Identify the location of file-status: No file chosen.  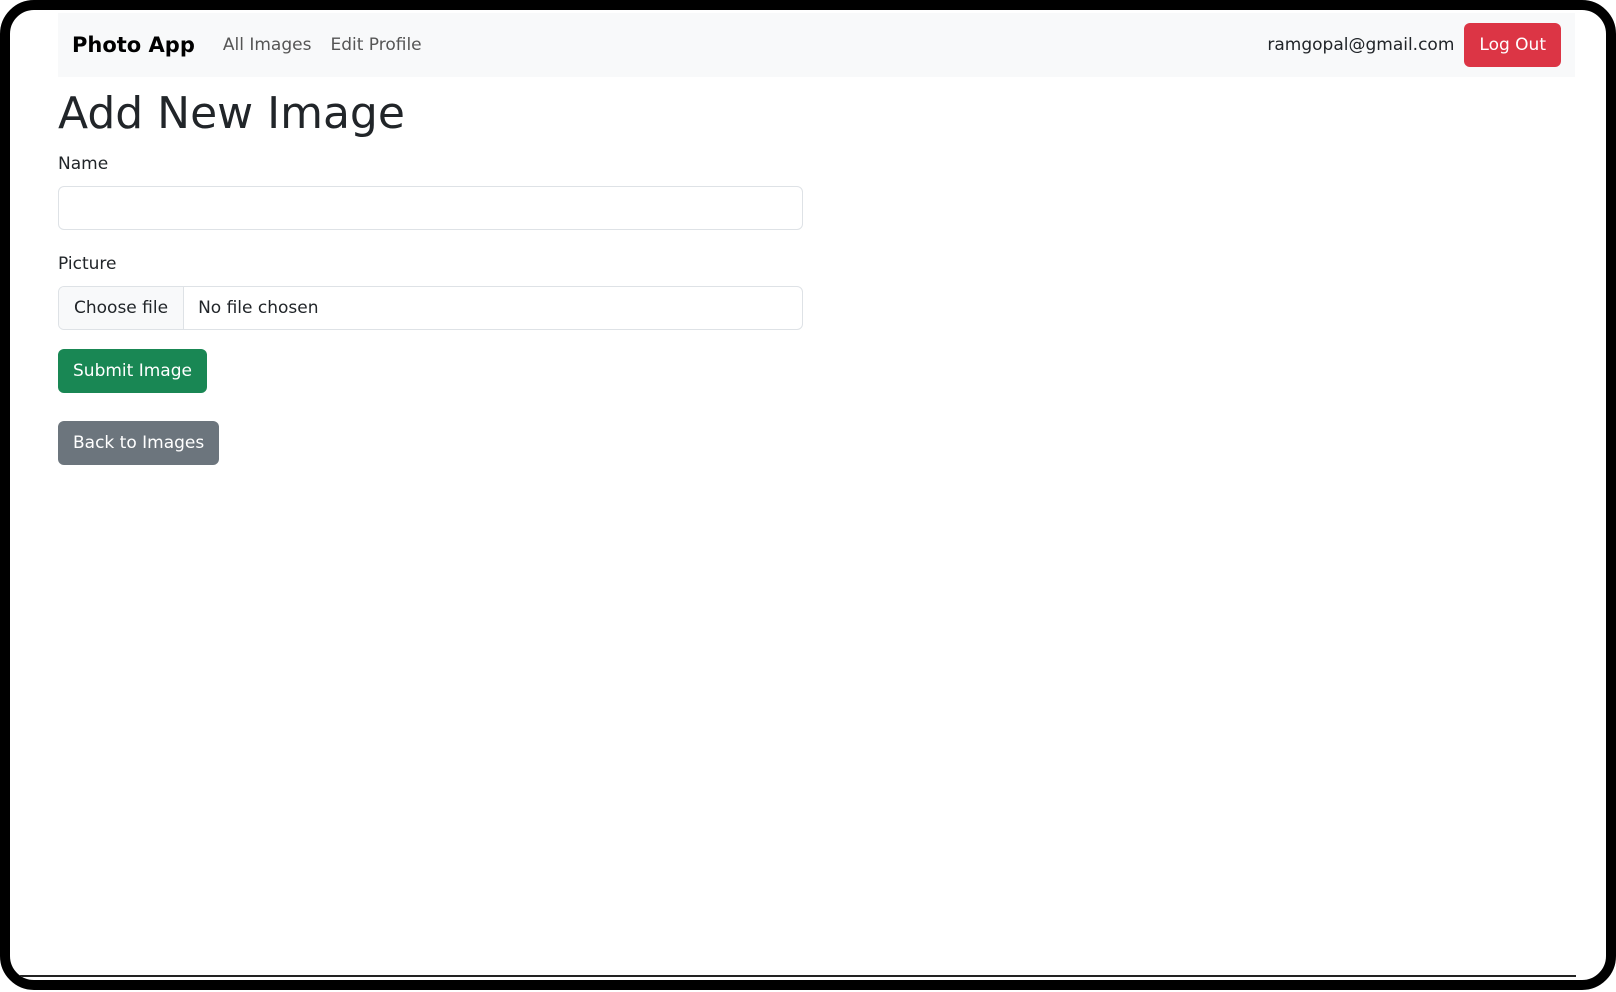
(258, 308).